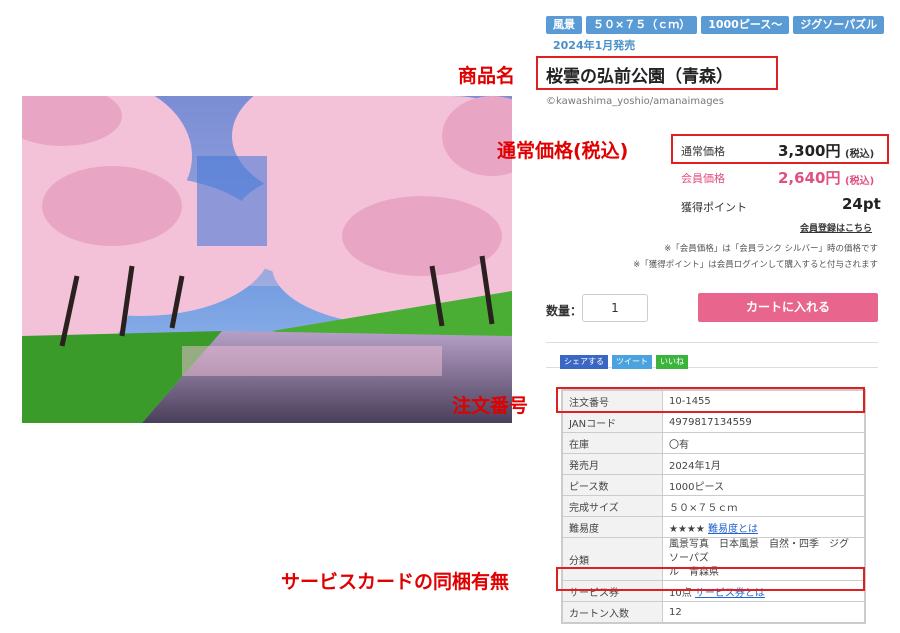  Describe the element at coordinates (487, 76) in the screenshot. I see `annotation-product-name: 商品名` at that location.